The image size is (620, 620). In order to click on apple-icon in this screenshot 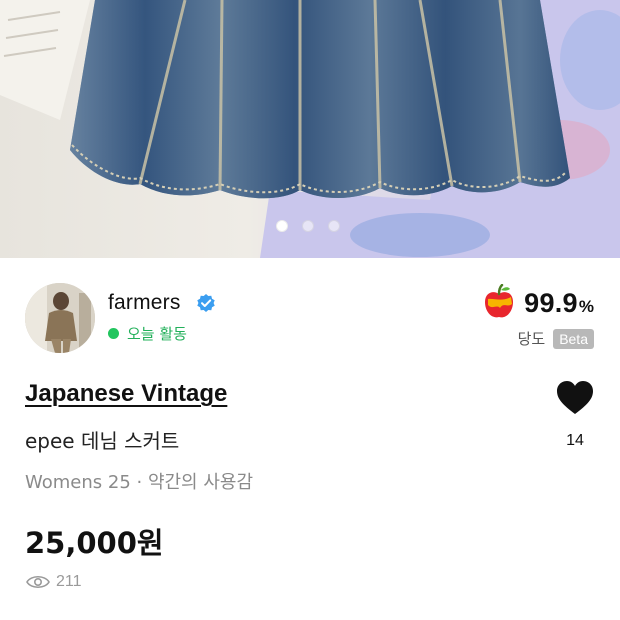, I will do `click(499, 301)`.